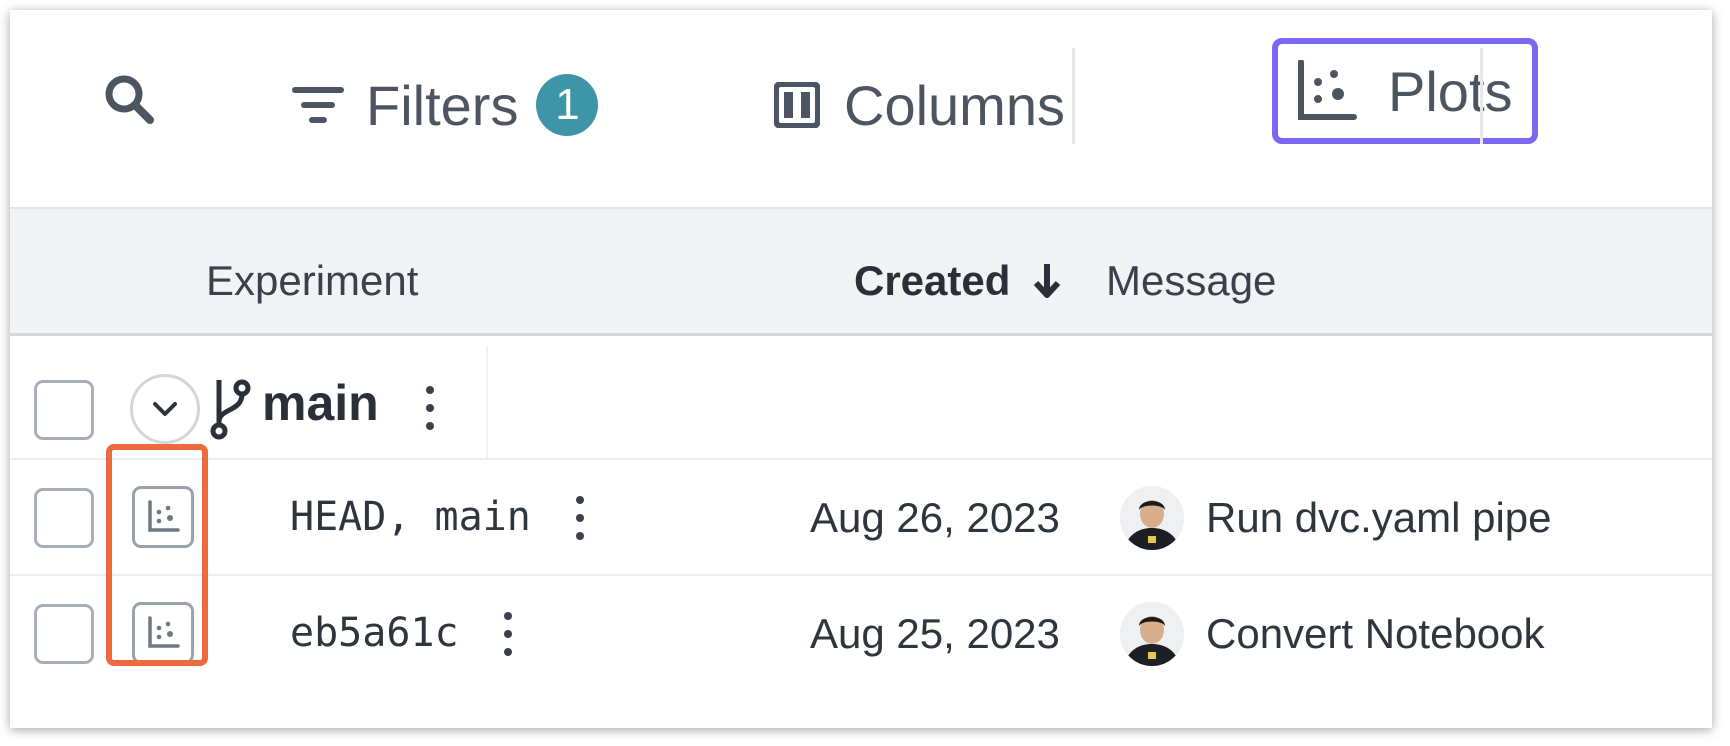 The height and width of the screenshot is (746, 1730). What do you see at coordinates (410, 517) in the screenshot?
I see `experiment-name: HEAD, main` at bounding box center [410, 517].